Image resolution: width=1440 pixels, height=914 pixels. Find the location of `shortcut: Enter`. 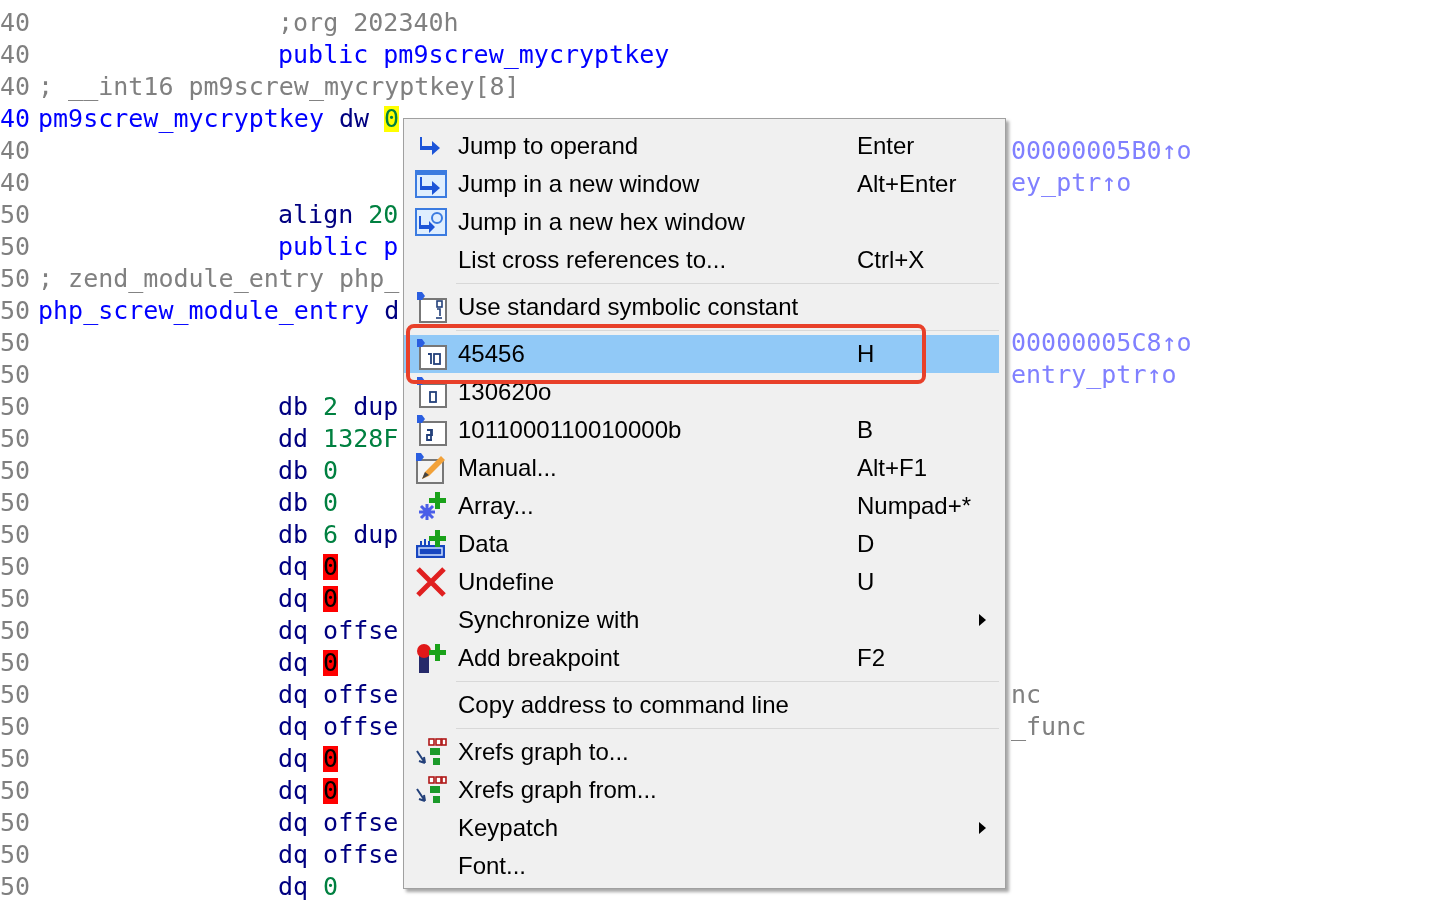

shortcut: Enter is located at coordinates (886, 146).